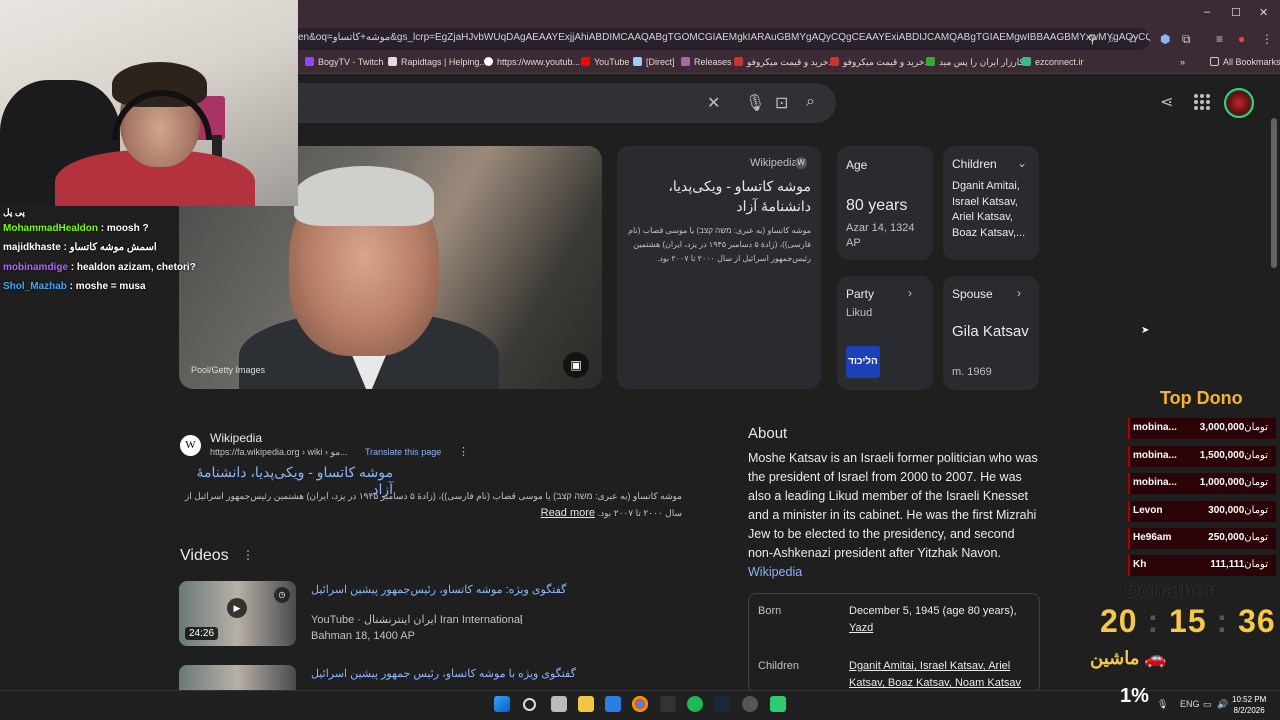  I want to click on donation-row: mobina... تومان3,000,000, so click(1202, 428).